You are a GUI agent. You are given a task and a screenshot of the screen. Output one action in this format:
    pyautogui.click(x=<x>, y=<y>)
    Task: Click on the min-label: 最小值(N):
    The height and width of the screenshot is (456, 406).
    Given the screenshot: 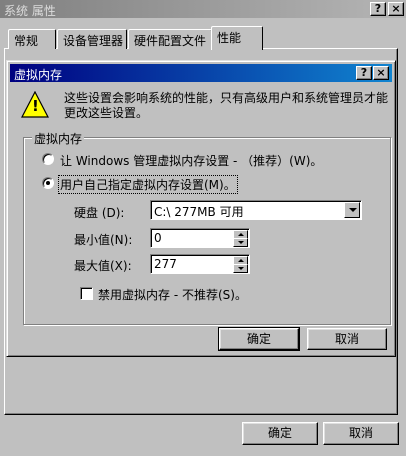 What is the action you would take?
    pyautogui.click(x=103, y=240)
    